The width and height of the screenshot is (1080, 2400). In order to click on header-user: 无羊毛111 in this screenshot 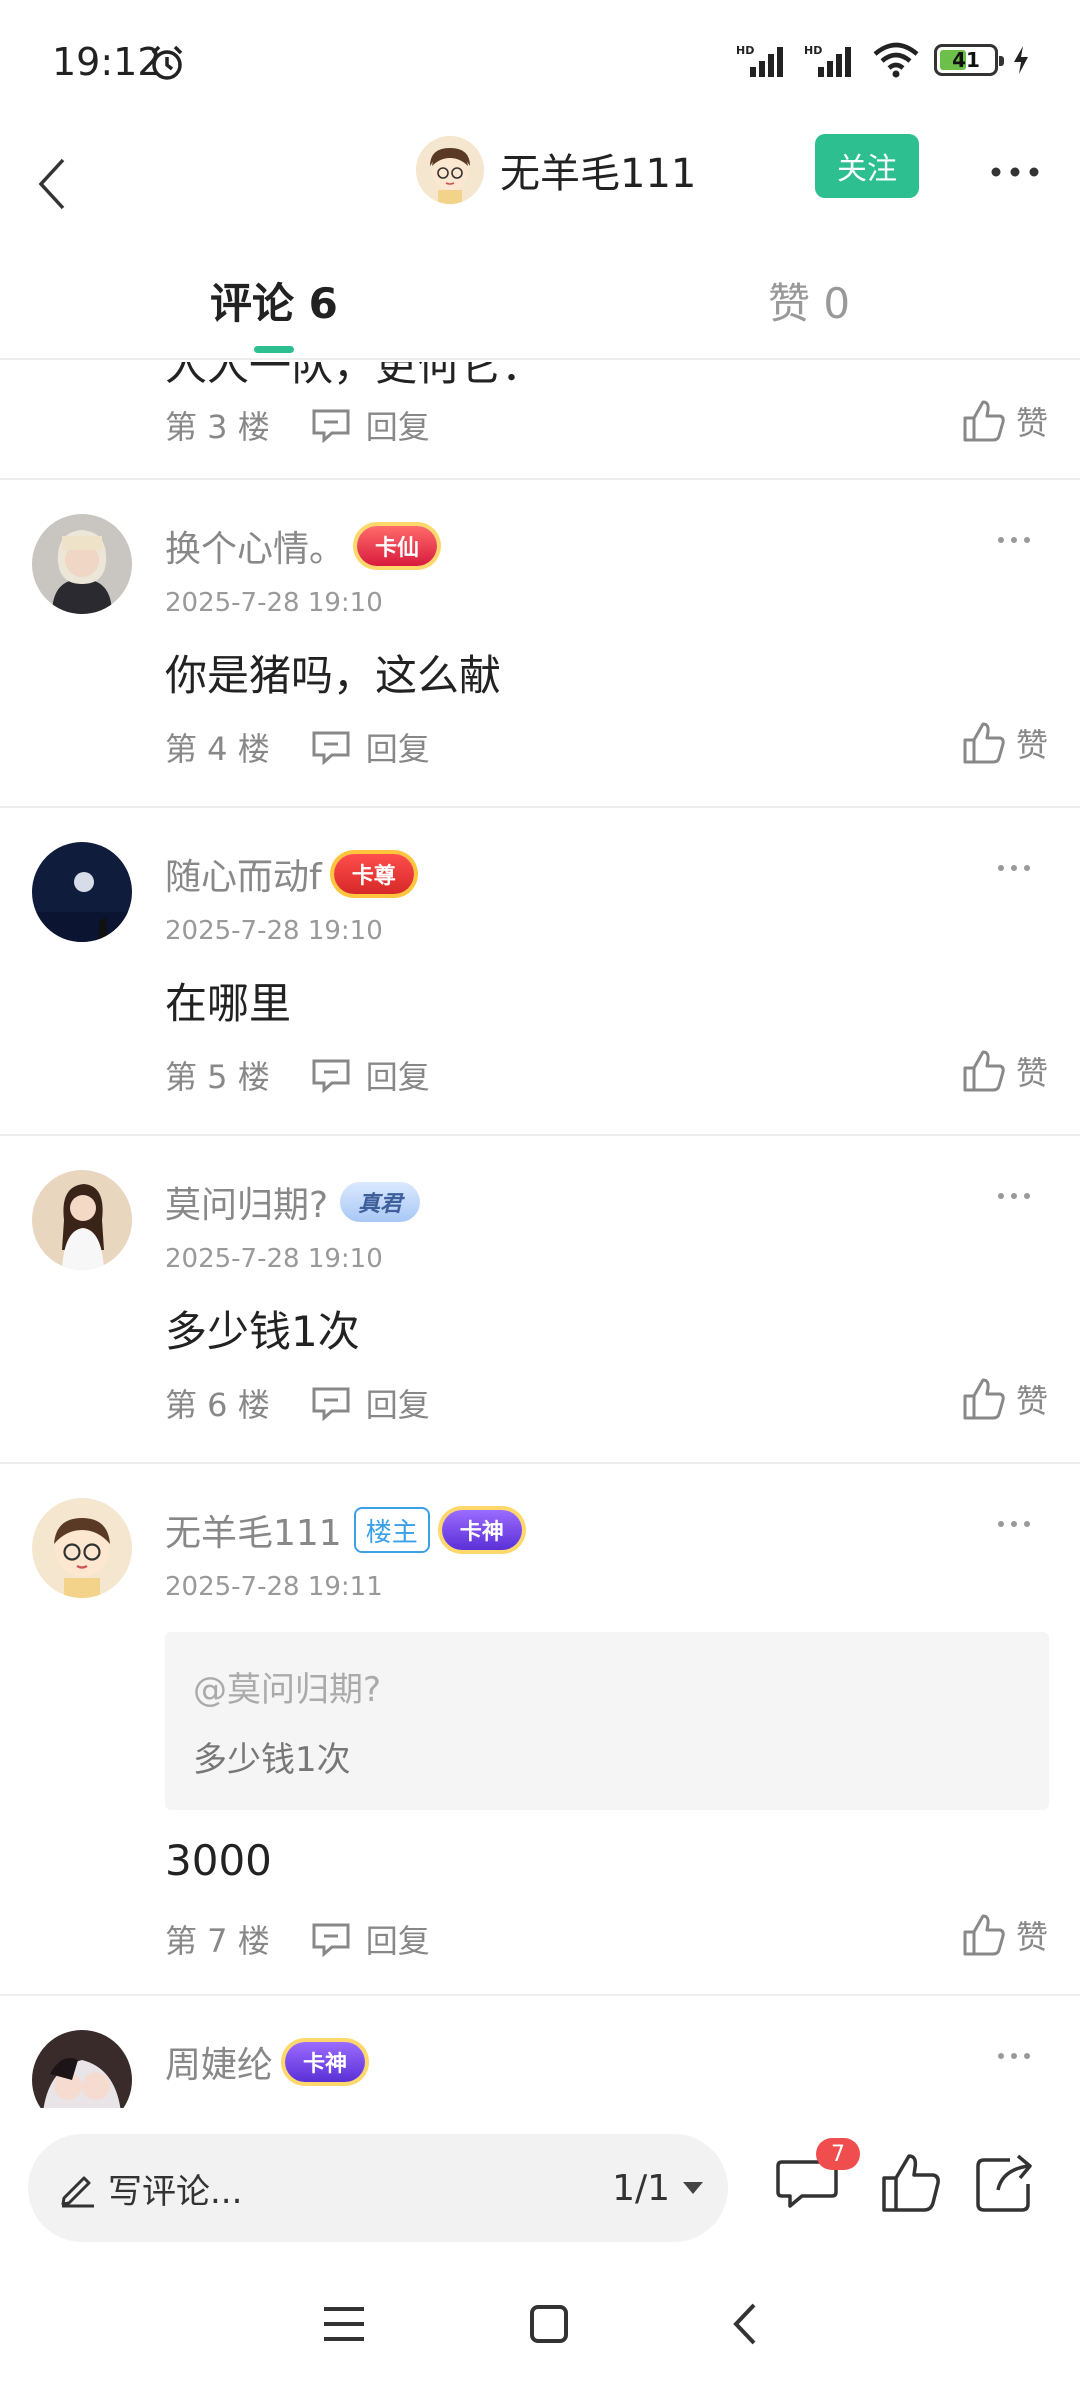, I will do `click(556, 170)`.